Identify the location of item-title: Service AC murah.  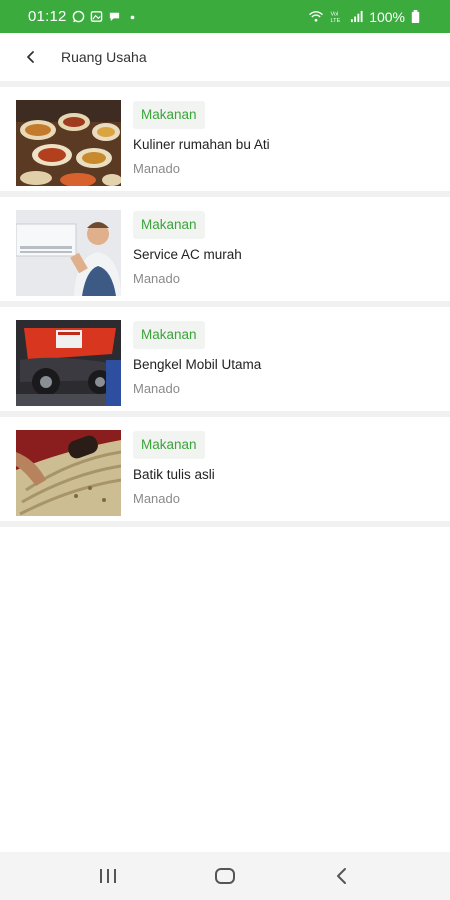
(187, 254).